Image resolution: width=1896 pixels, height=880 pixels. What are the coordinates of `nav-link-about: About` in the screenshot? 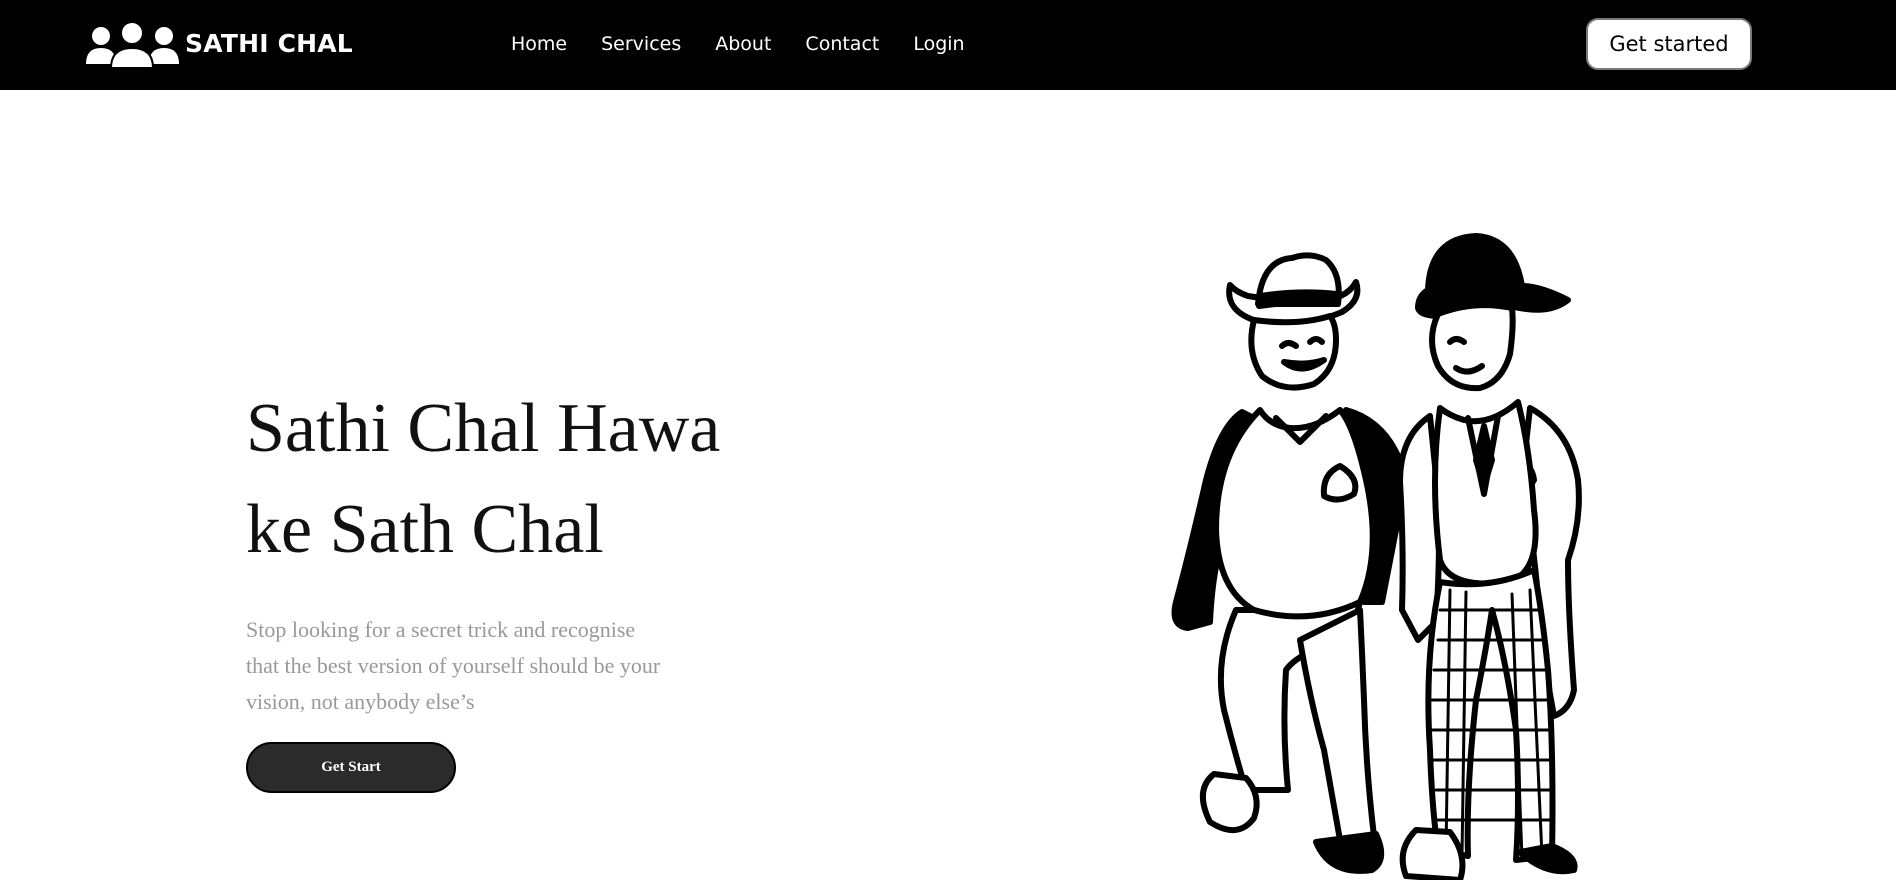 It's located at (743, 44).